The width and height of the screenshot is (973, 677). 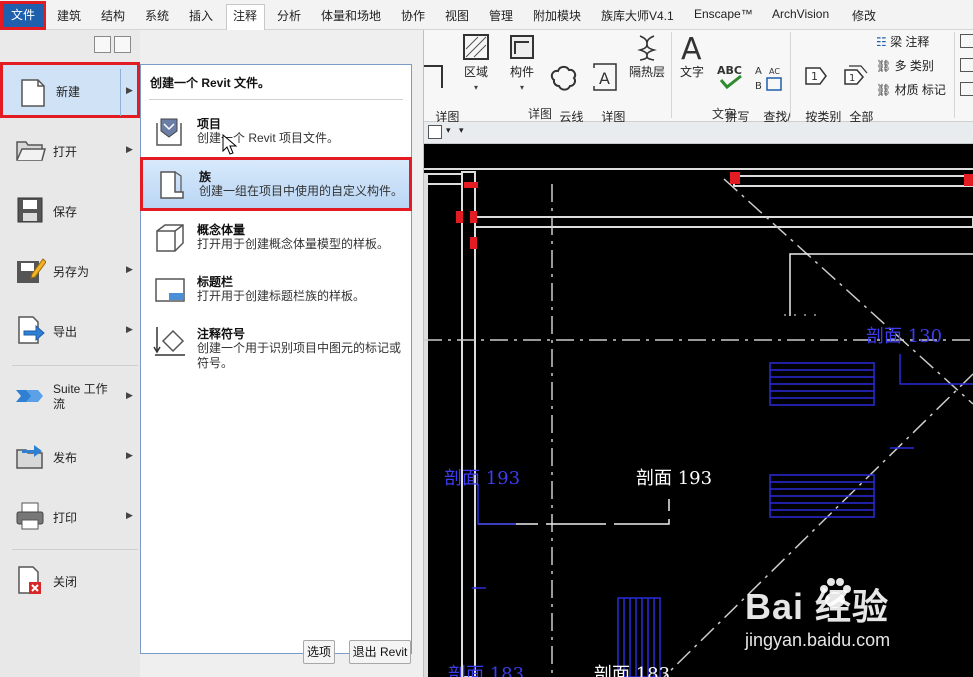 I want to click on region-icon, so click(x=476, y=47).